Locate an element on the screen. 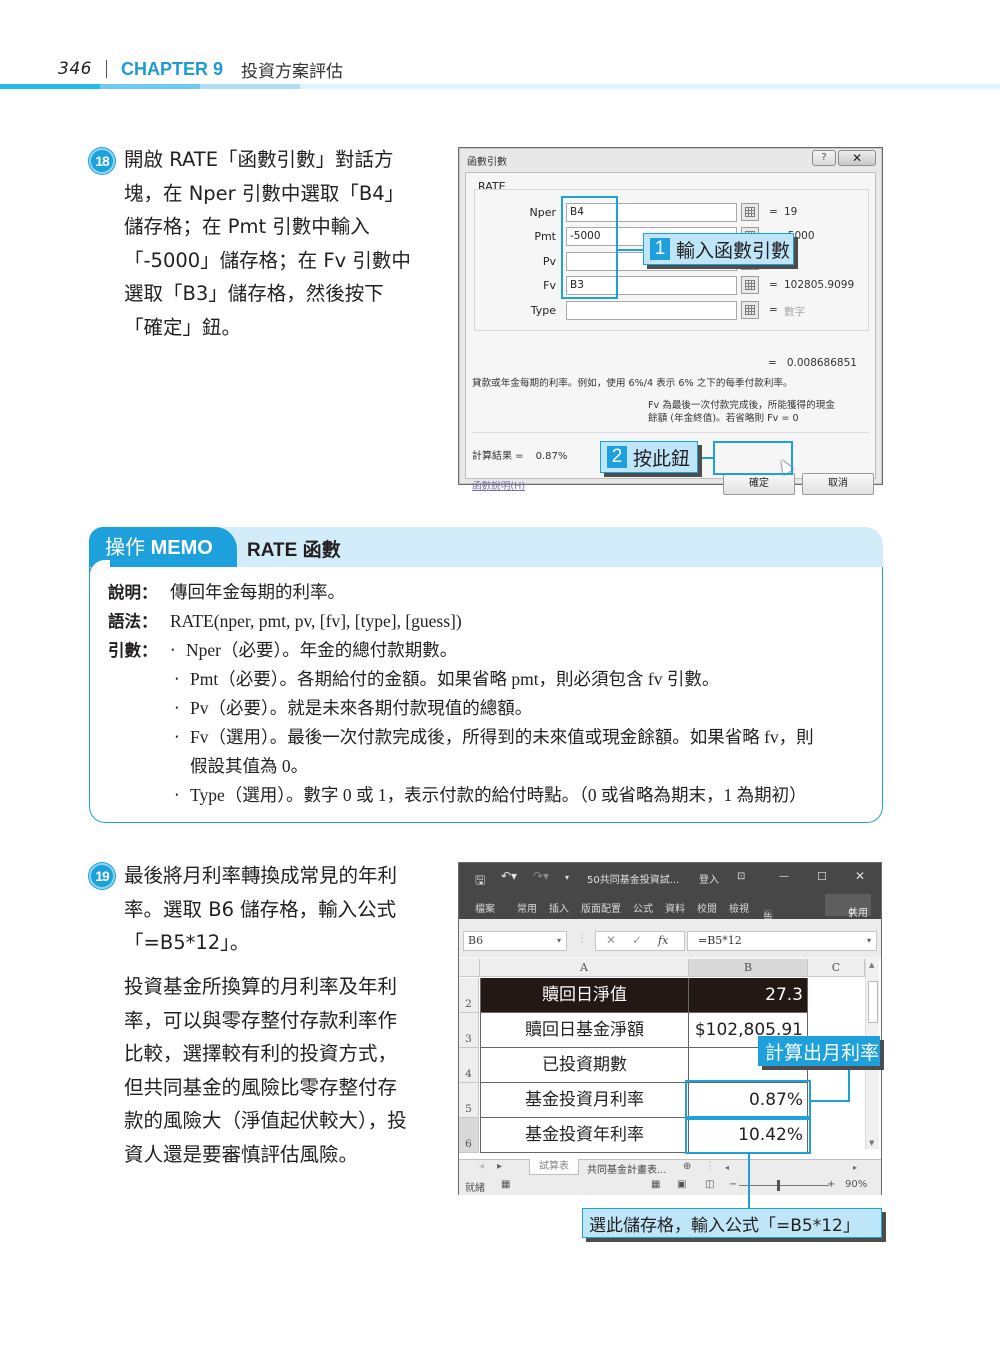  ribbon-display-icon: ⊡ is located at coordinates (741, 876).